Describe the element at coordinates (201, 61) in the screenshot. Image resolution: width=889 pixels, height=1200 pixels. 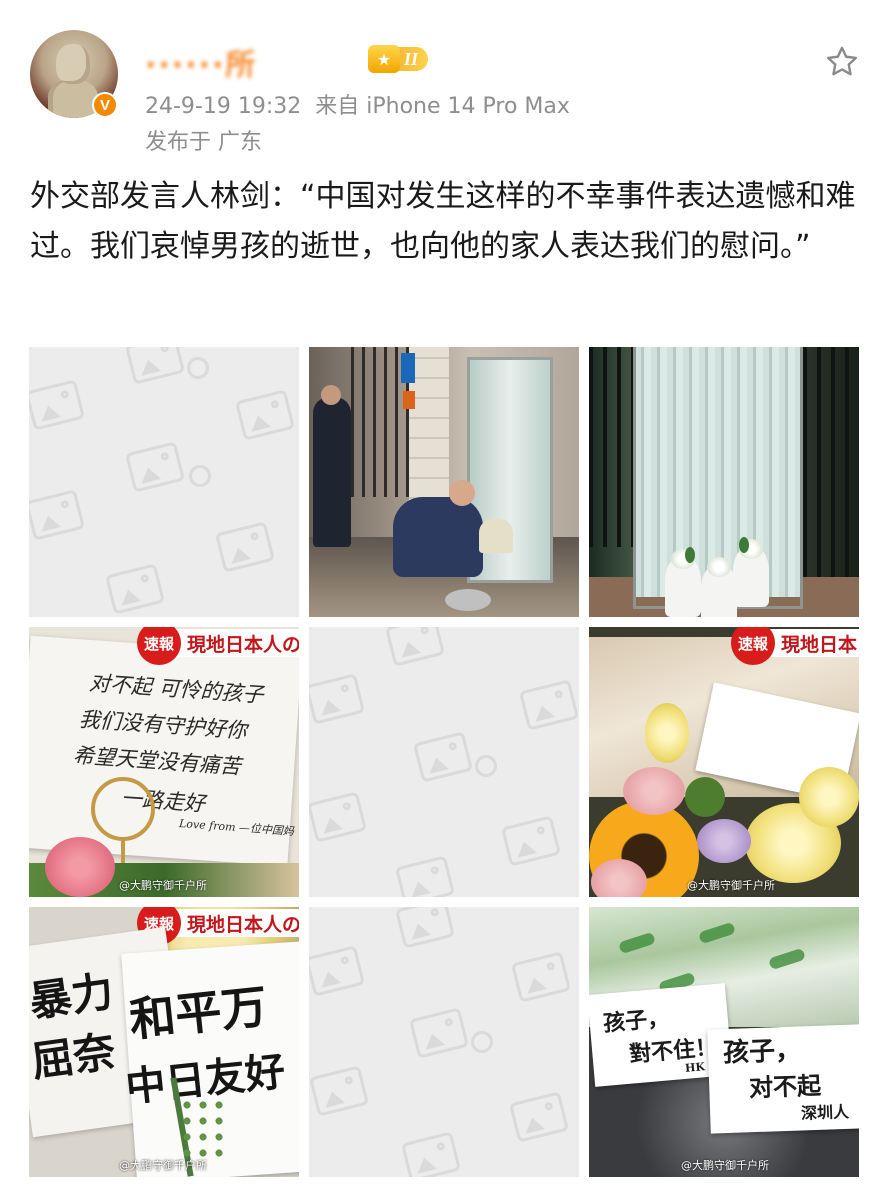
I see `username: ······所` at that location.